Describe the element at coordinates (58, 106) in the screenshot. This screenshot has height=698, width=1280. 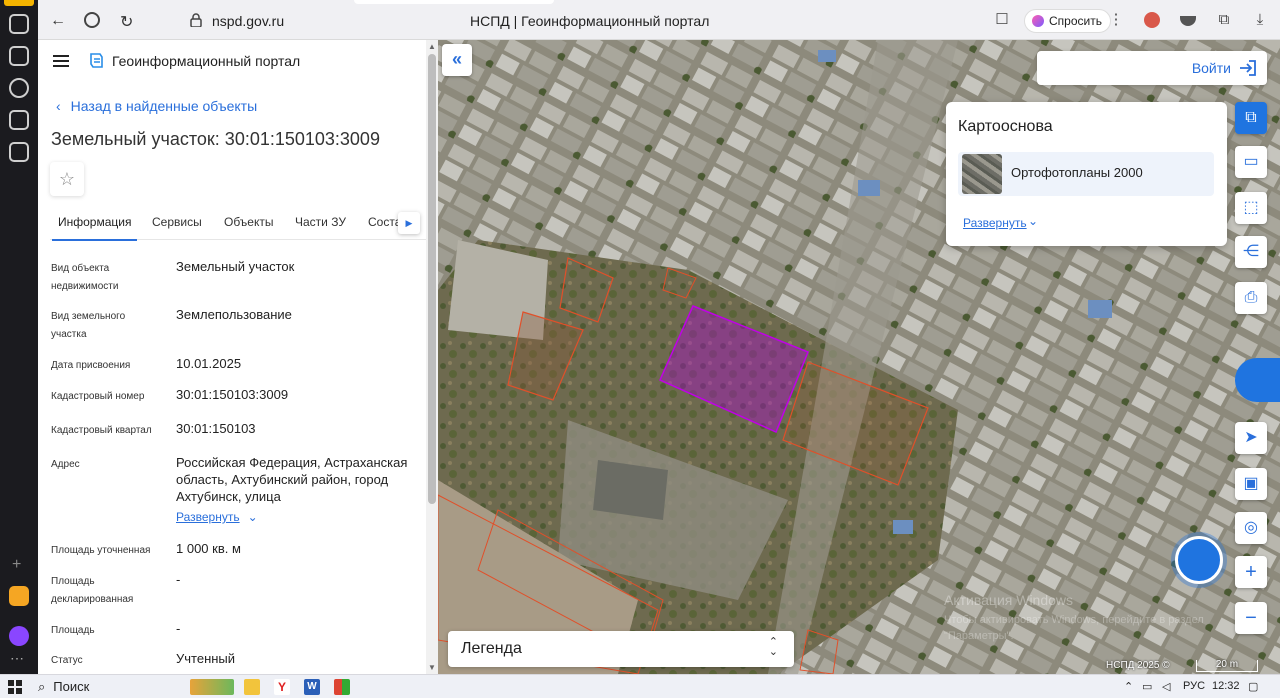
I see `chevron-left-icon: ‹` at that location.